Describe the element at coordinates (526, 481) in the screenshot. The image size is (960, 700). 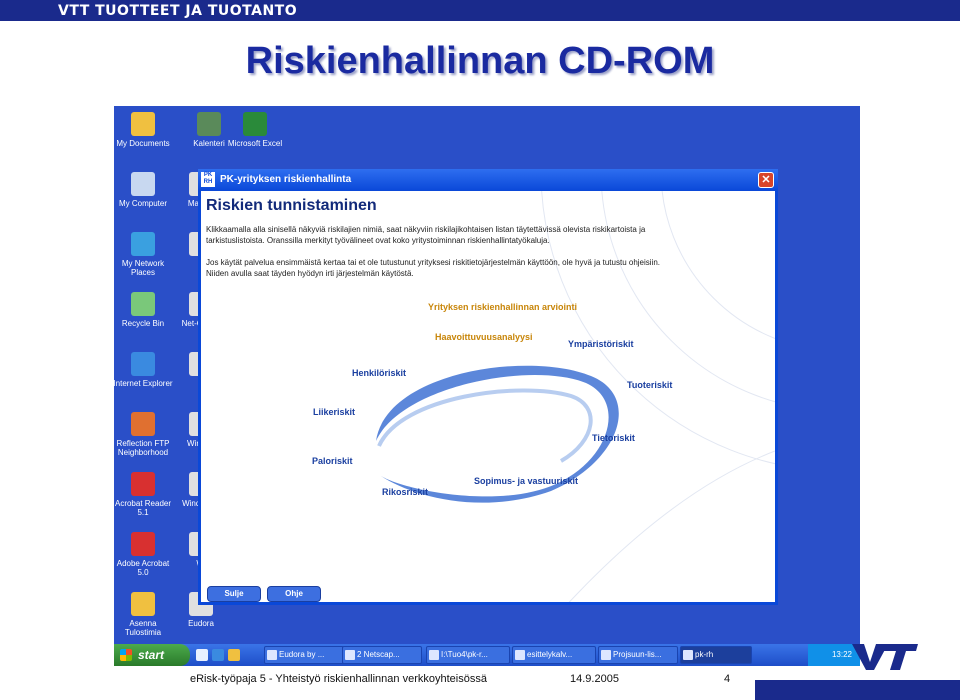
I see `link-contract: Sopimus- ja vastuuriskit` at that location.